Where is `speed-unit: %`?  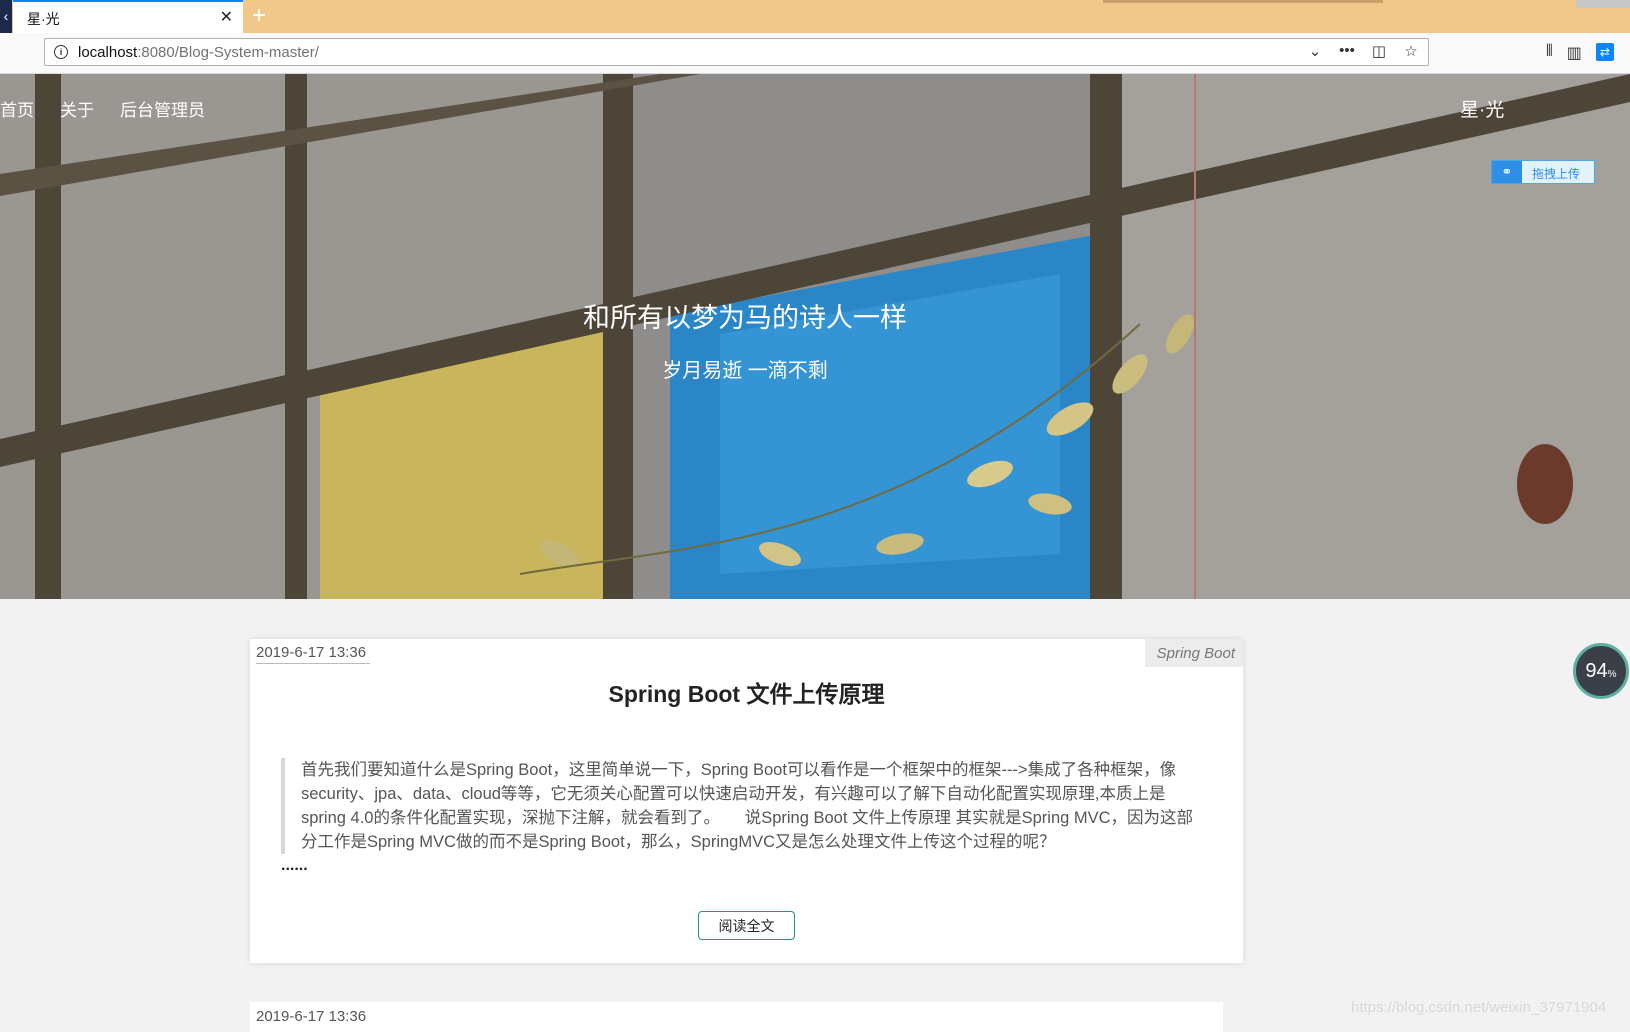 speed-unit: % is located at coordinates (1612, 674).